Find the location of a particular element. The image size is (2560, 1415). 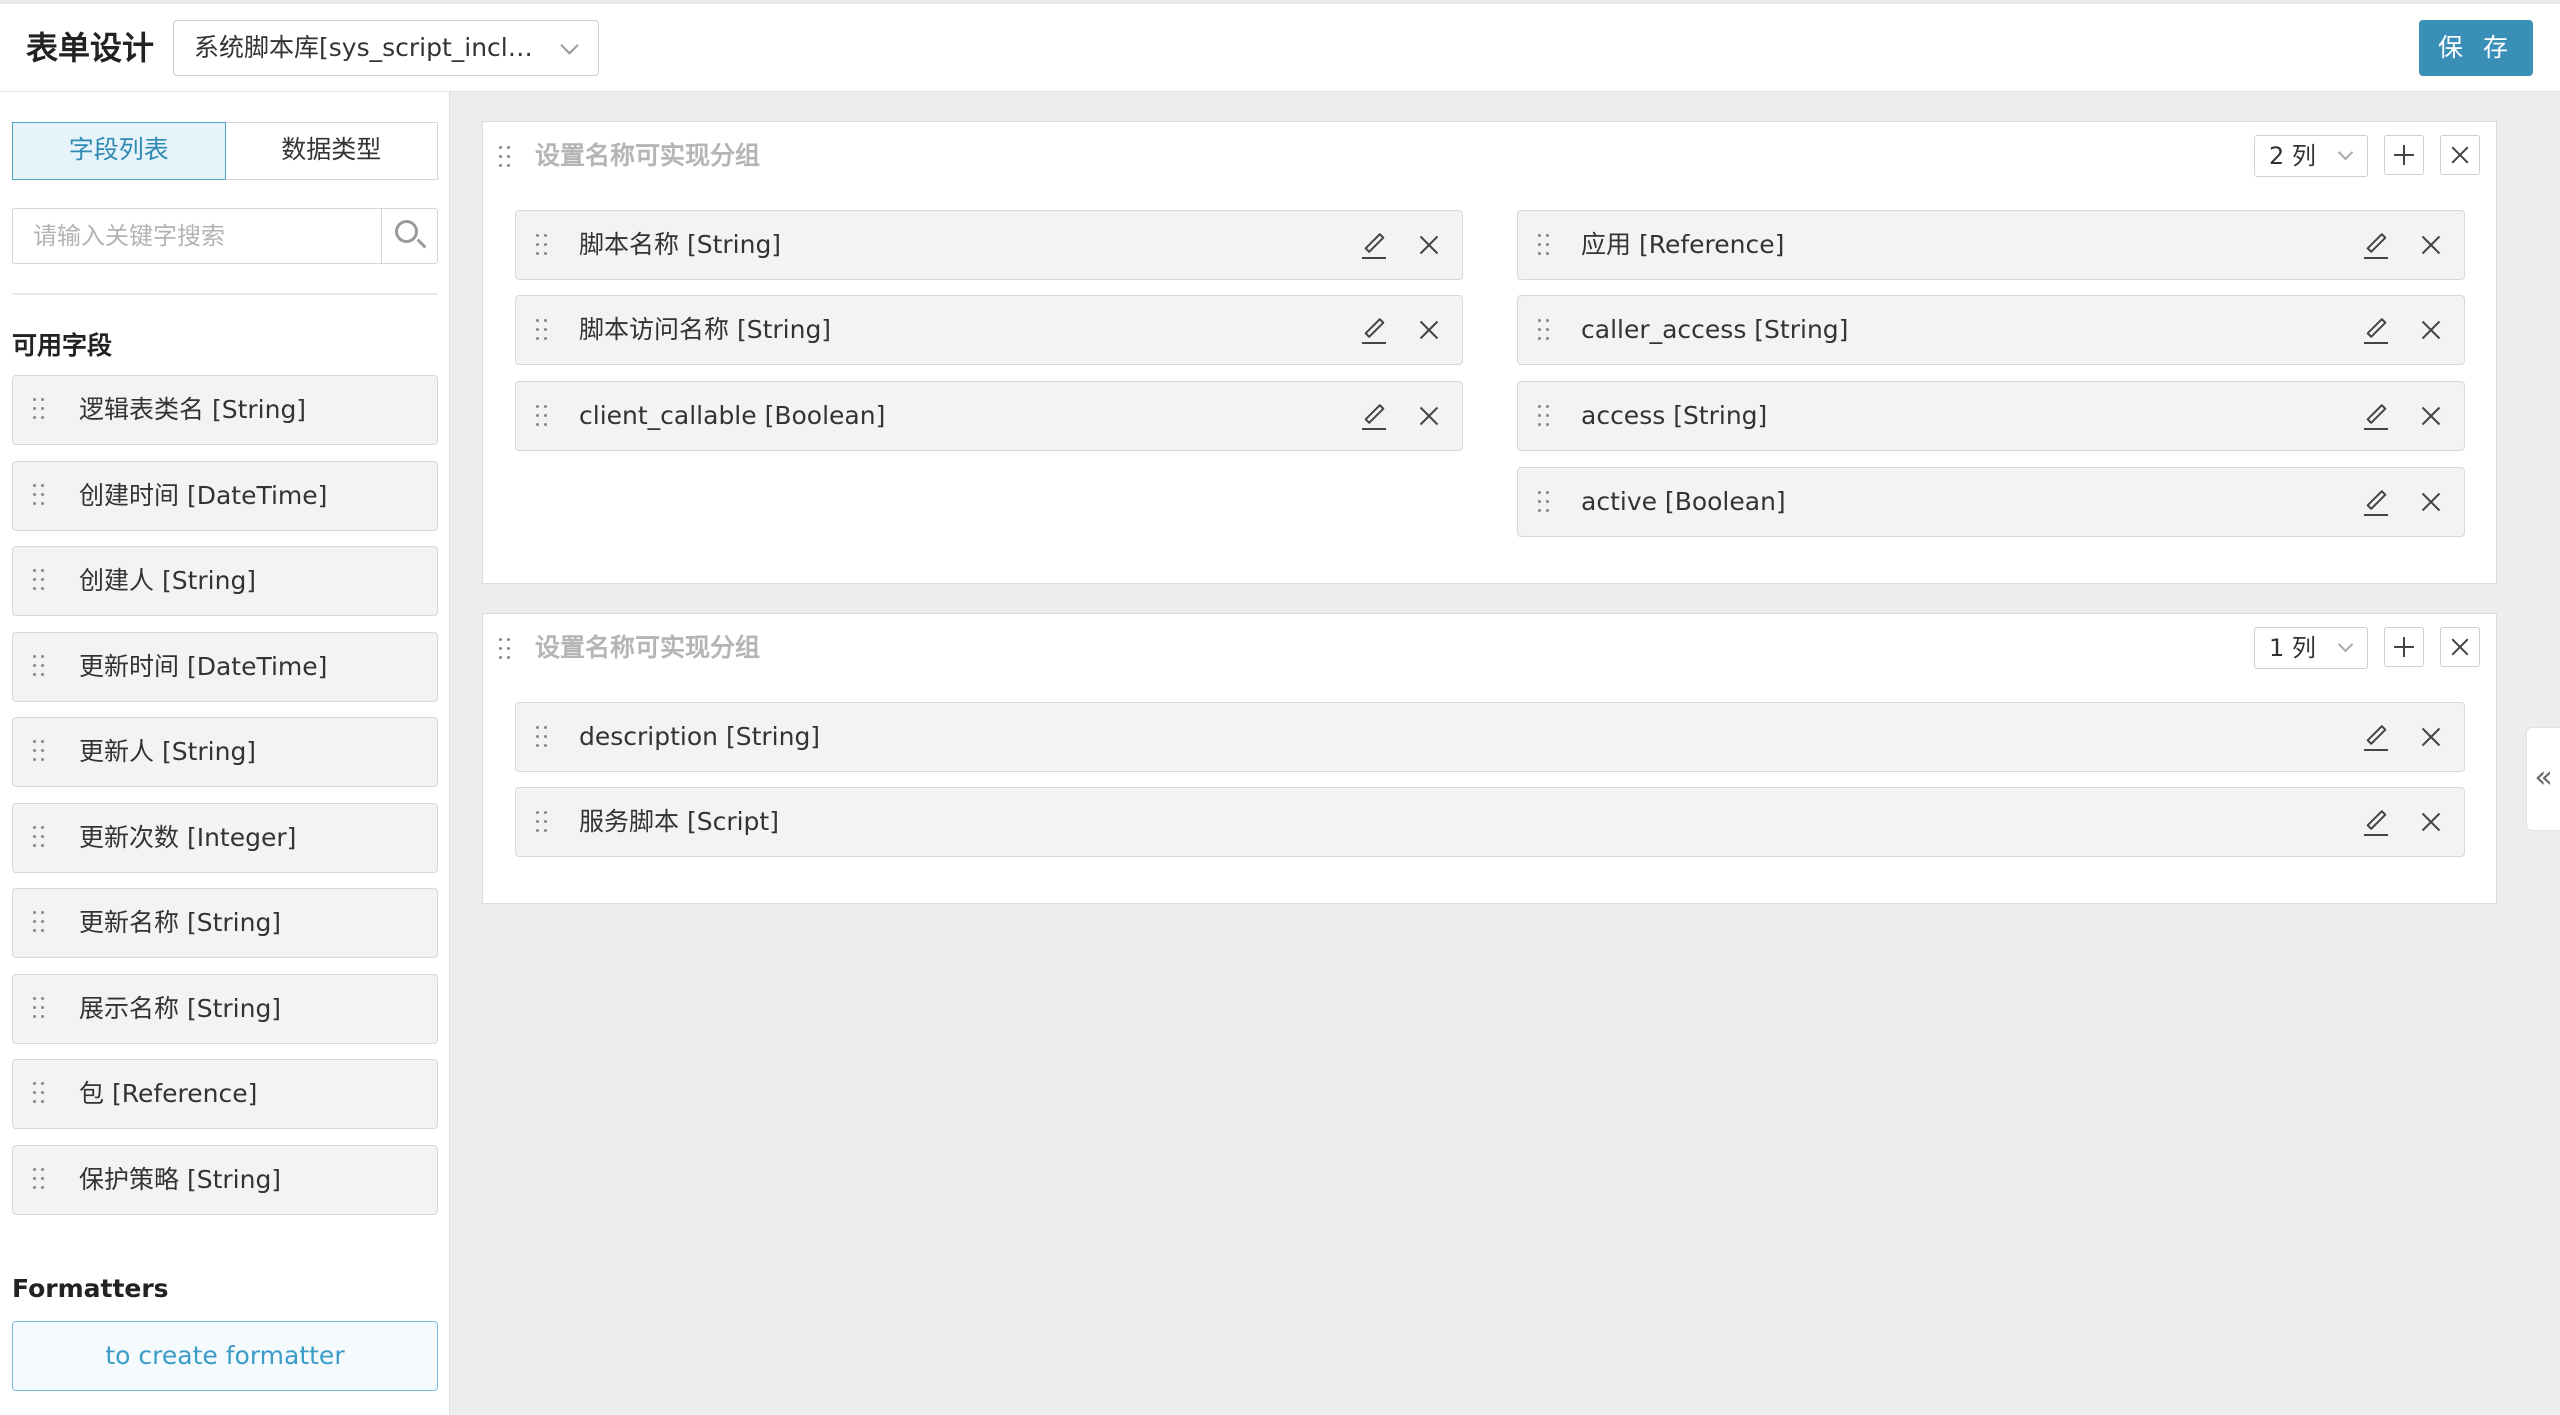

field-item: 更新时间 [DateTime] is located at coordinates (225, 666).